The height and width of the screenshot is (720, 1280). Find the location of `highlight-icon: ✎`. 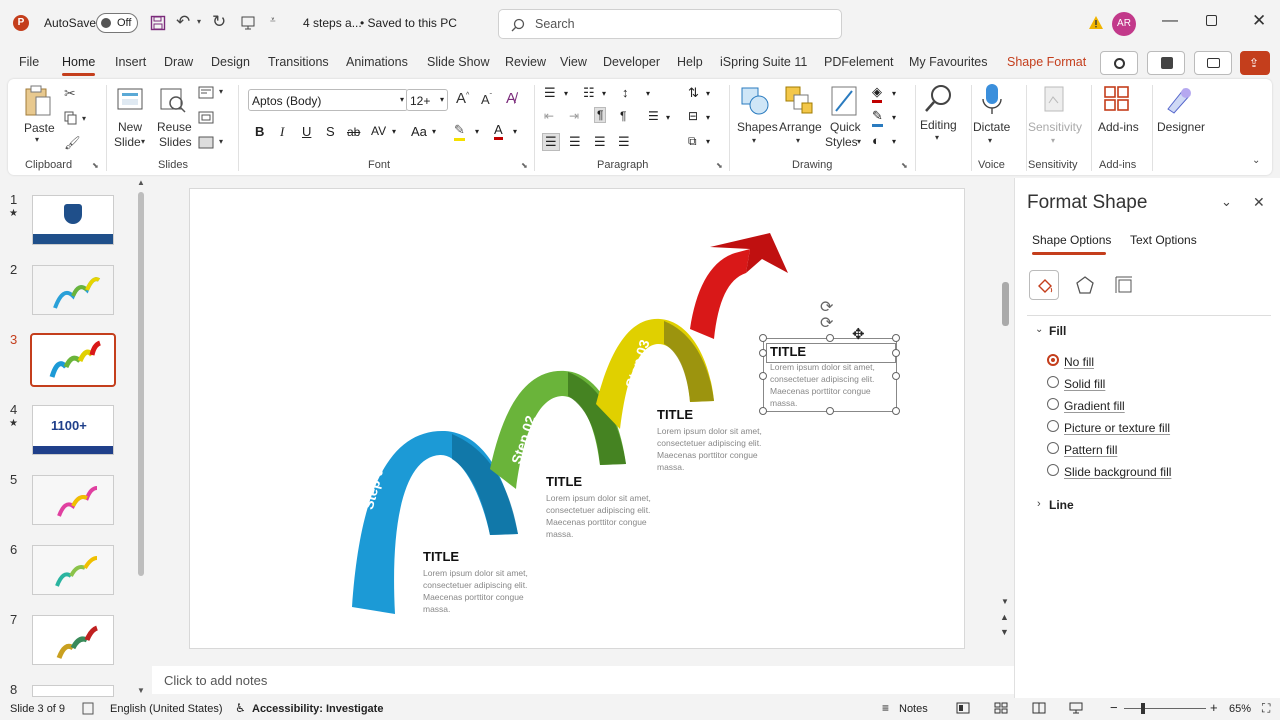

highlight-icon: ✎ is located at coordinates (459, 131).